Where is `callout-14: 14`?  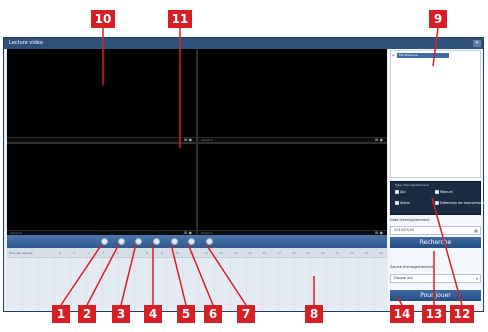 callout-14: 14 is located at coordinates (402, 314).